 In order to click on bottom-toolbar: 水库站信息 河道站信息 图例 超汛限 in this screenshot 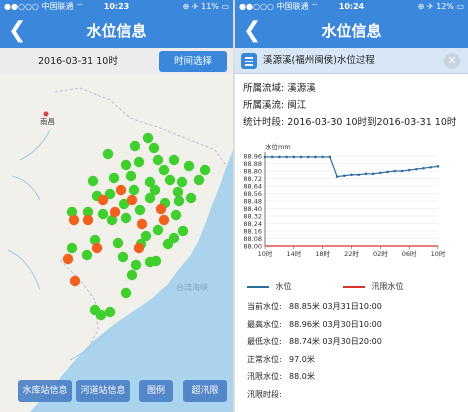, I will do `click(116, 391)`.